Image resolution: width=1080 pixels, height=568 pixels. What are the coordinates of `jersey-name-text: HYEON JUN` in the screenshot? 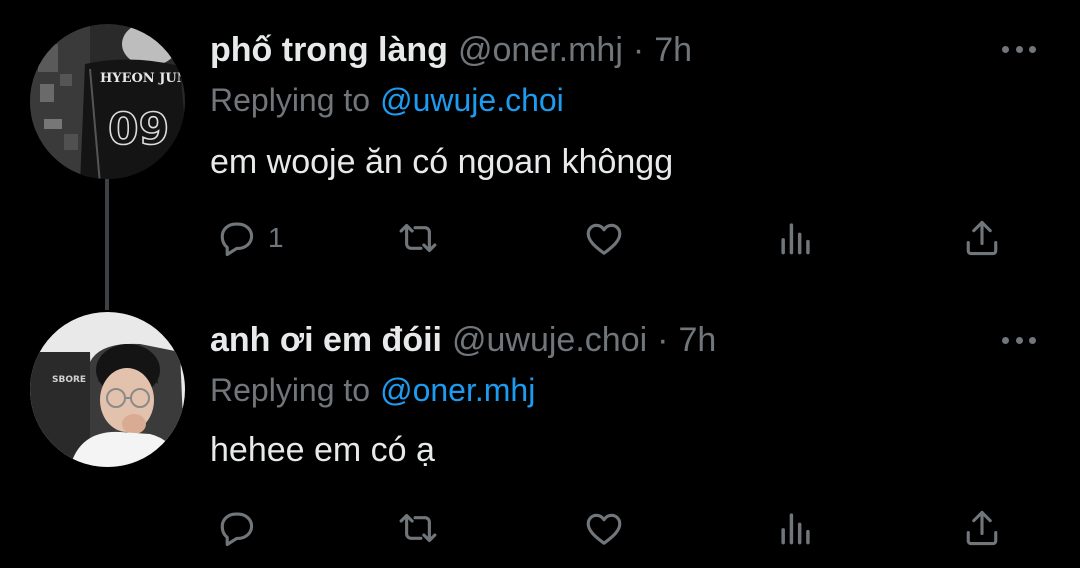 It's located at (142, 78).